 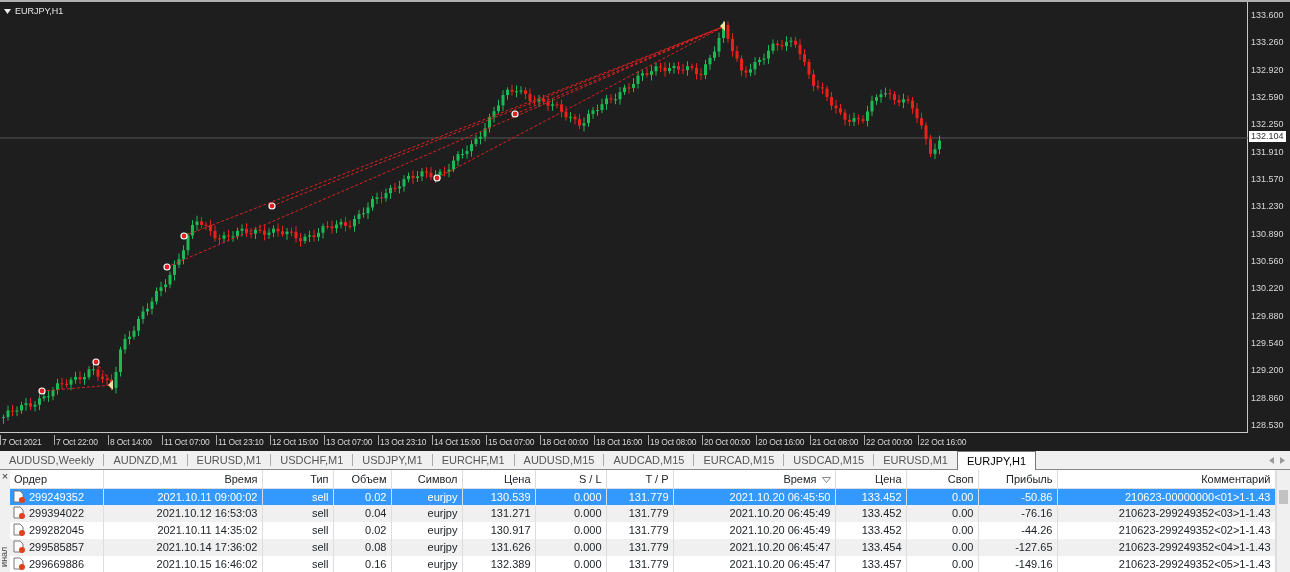 What do you see at coordinates (559, 460) in the screenshot?
I see `chart-tab: AUDUSD,M15` at bounding box center [559, 460].